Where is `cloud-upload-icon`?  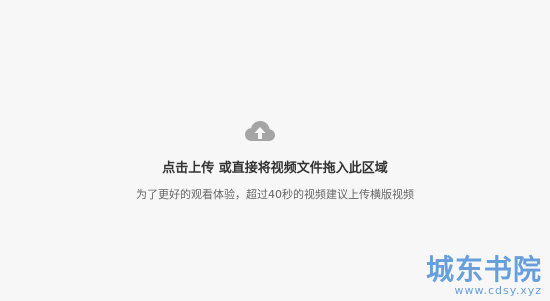
cloud-upload-icon is located at coordinates (260, 131).